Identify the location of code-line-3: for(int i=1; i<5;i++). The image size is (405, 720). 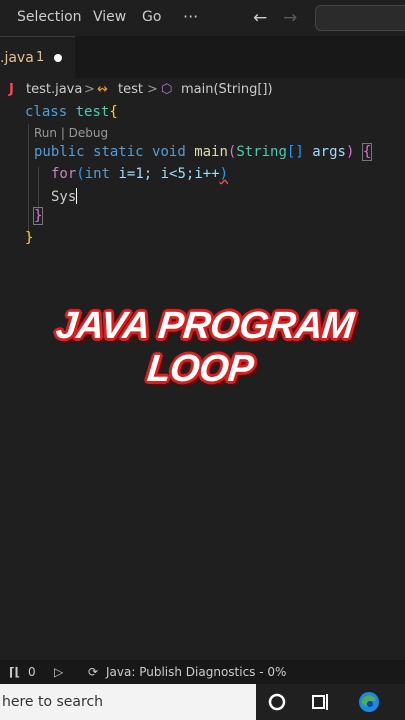
(139, 174).